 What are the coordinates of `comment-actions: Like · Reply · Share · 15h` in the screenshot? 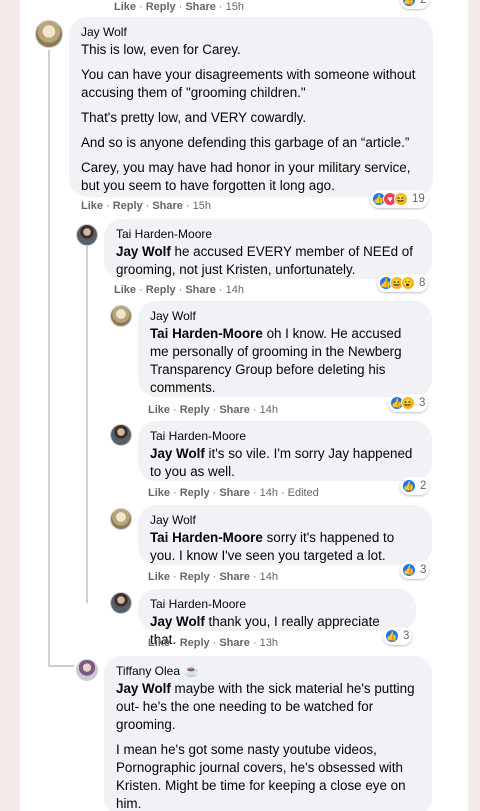 It's located at (146, 206).